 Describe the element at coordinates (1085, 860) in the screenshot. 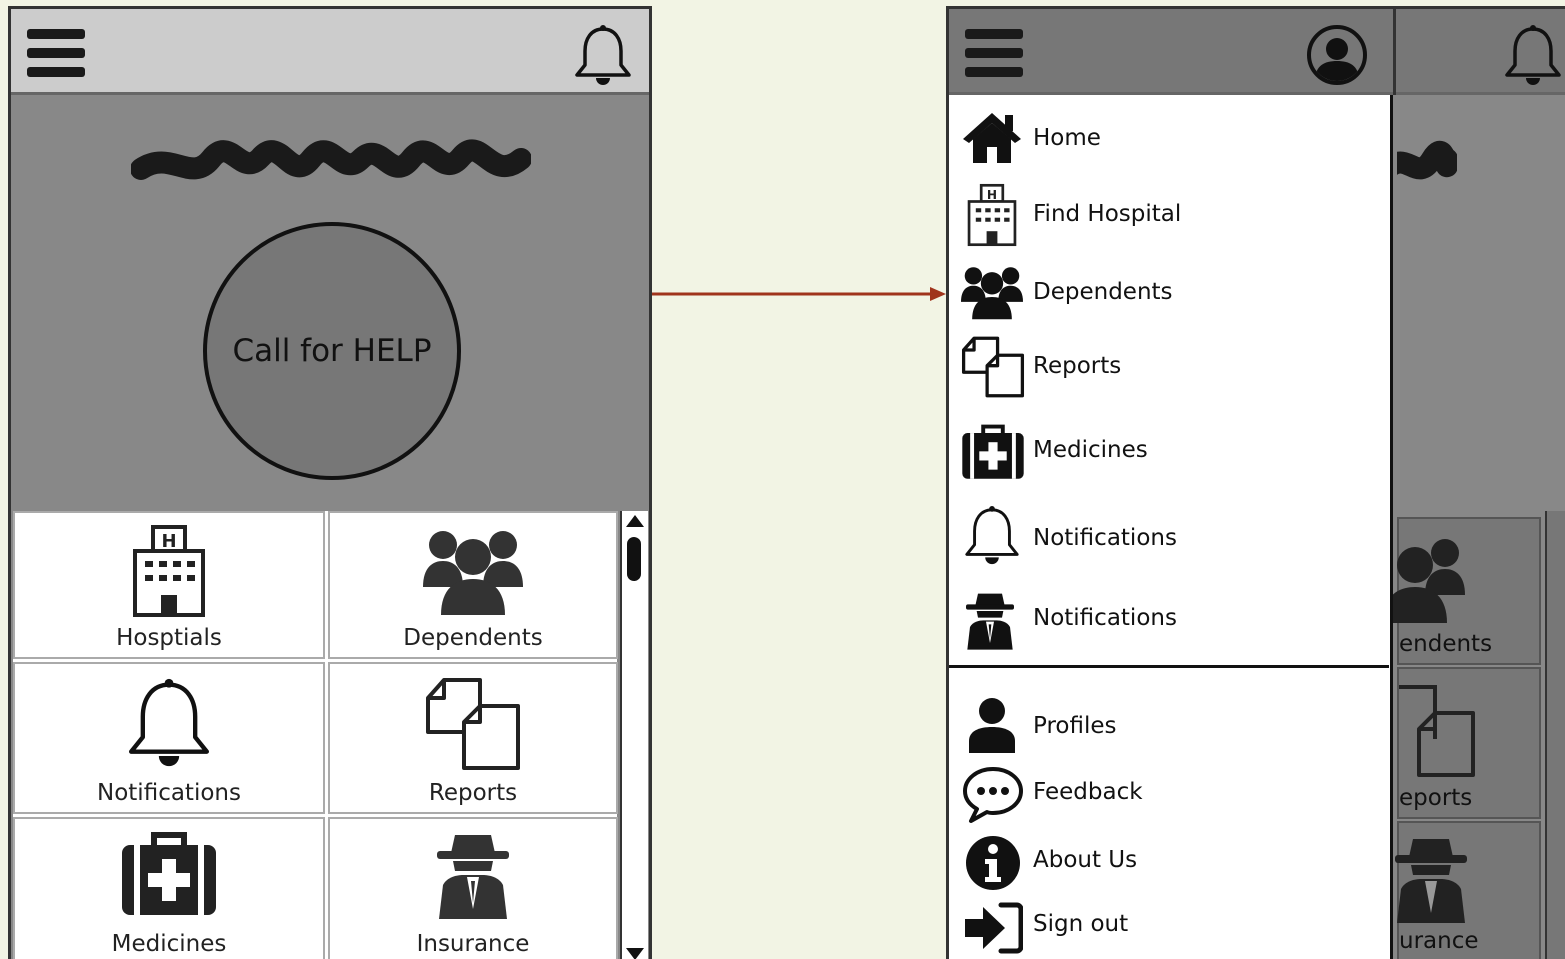

I see `menu-item-label: About Us` at that location.